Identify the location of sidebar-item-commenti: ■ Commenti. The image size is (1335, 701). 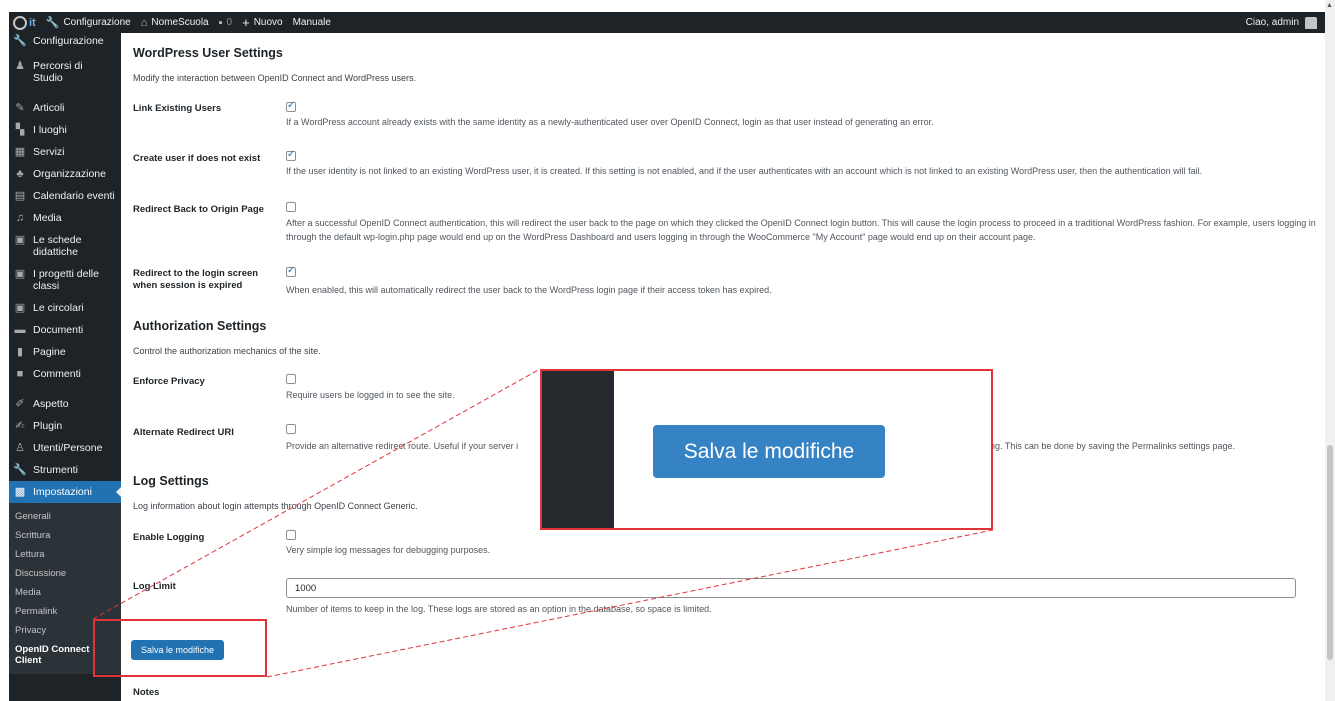
(65, 374).